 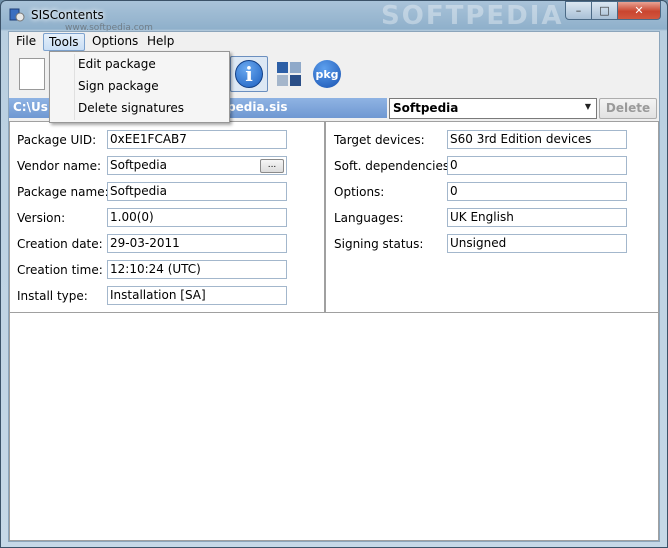 What do you see at coordinates (63, 192) in the screenshot?
I see `package-name-label: Package name:` at bounding box center [63, 192].